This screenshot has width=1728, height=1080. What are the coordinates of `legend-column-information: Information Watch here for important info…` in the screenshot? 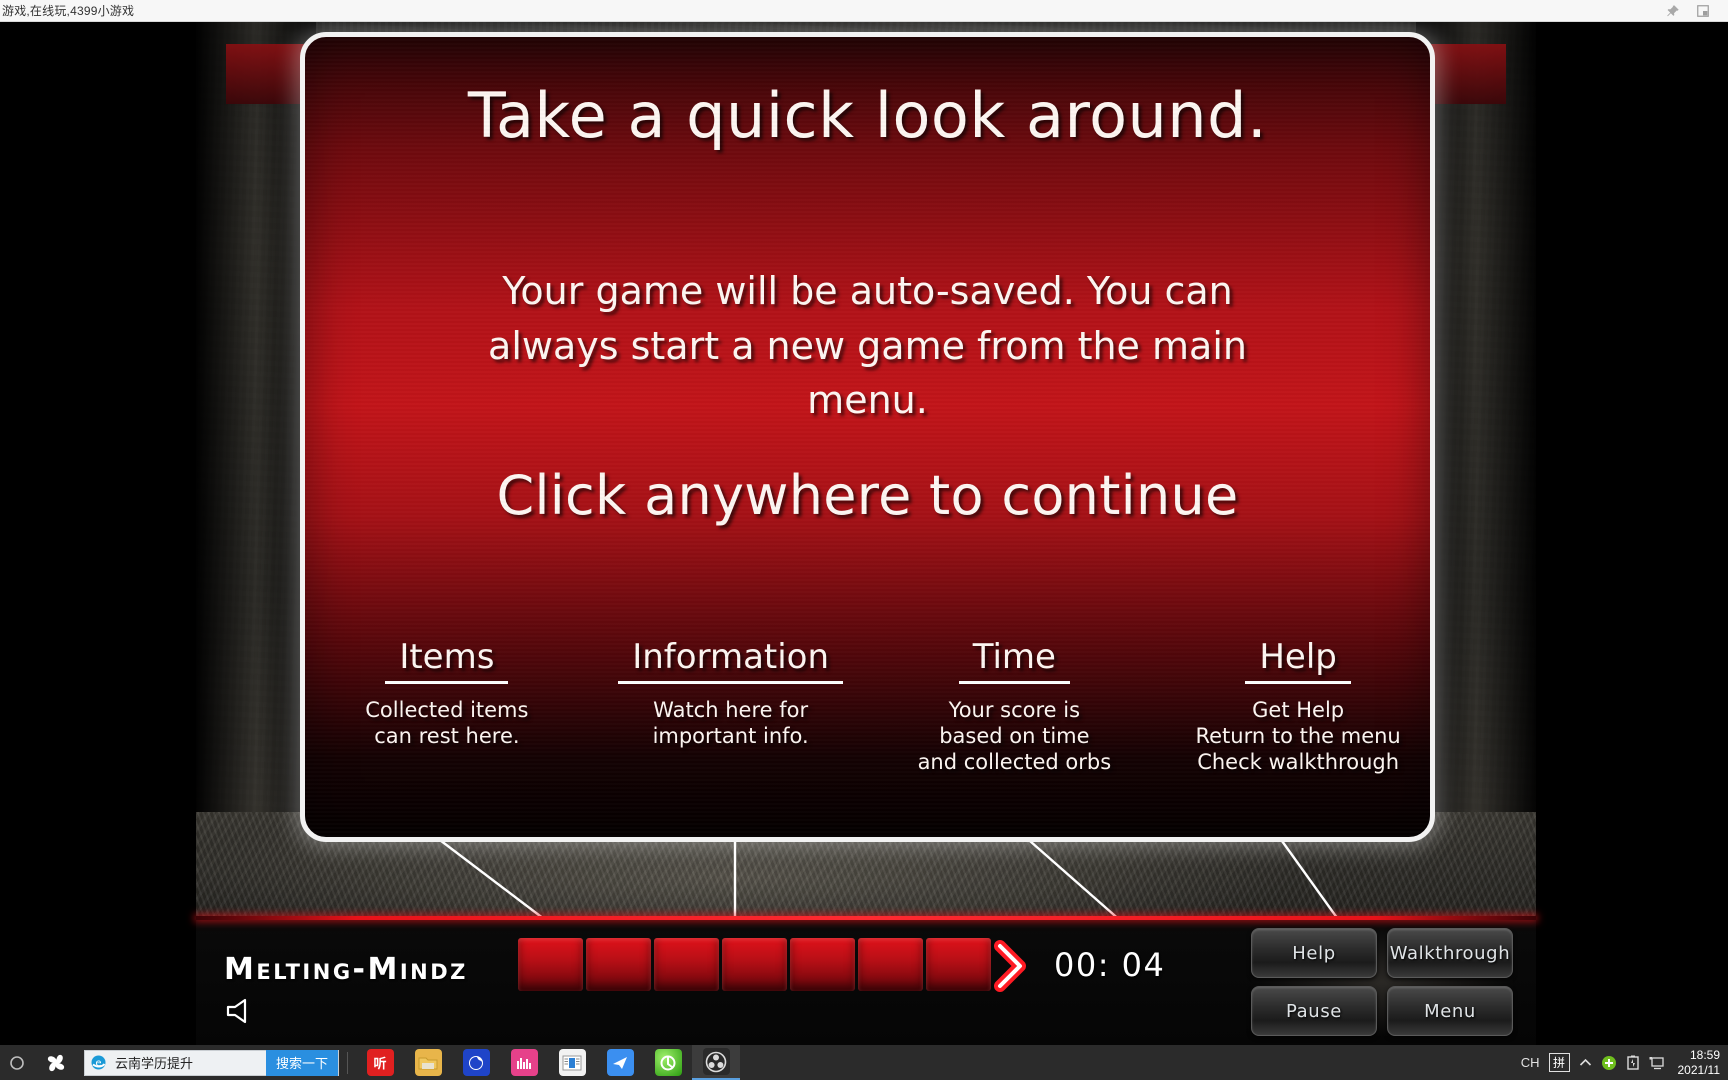 It's located at (731, 706).